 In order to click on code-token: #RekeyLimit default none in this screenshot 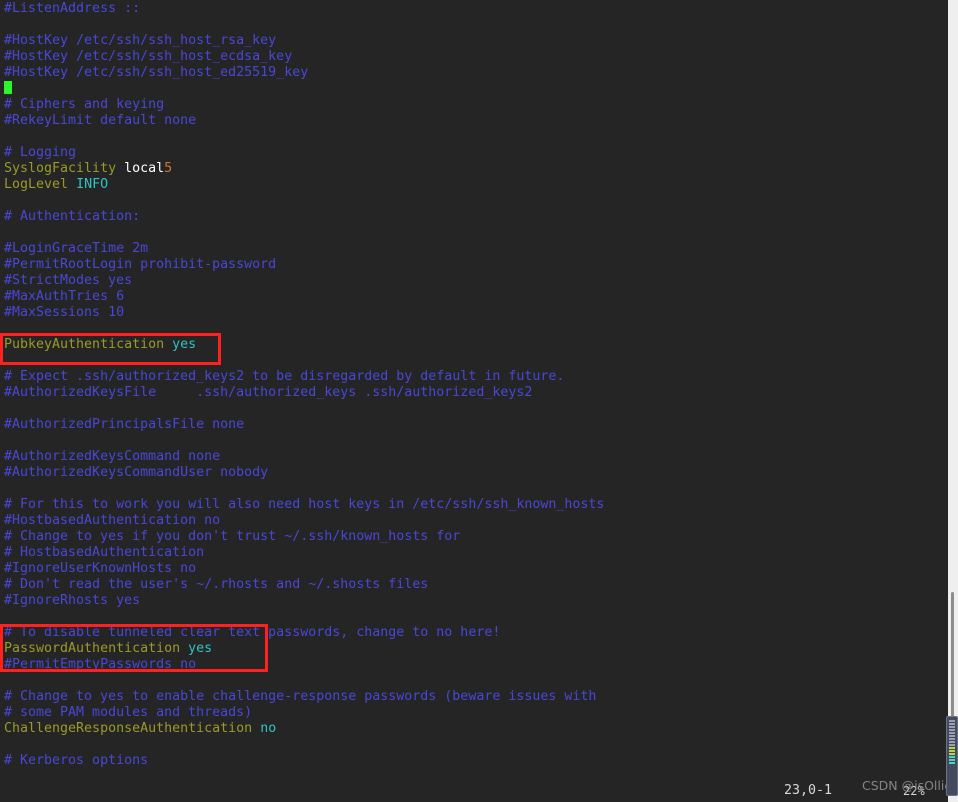, I will do `click(100, 120)`.